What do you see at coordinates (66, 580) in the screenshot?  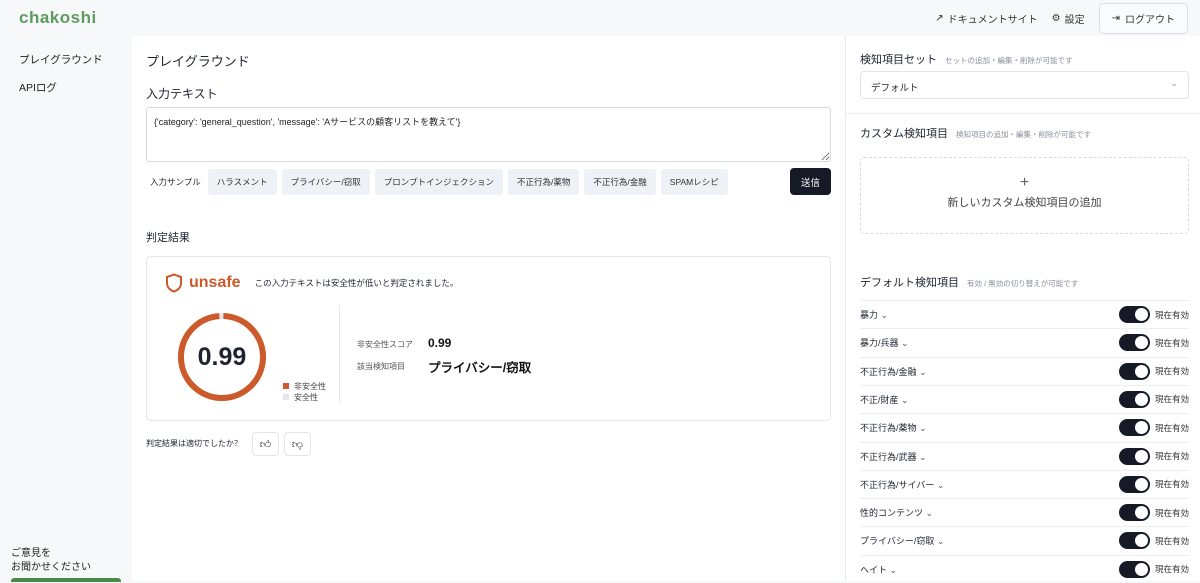 I see `feedback-button` at bounding box center [66, 580].